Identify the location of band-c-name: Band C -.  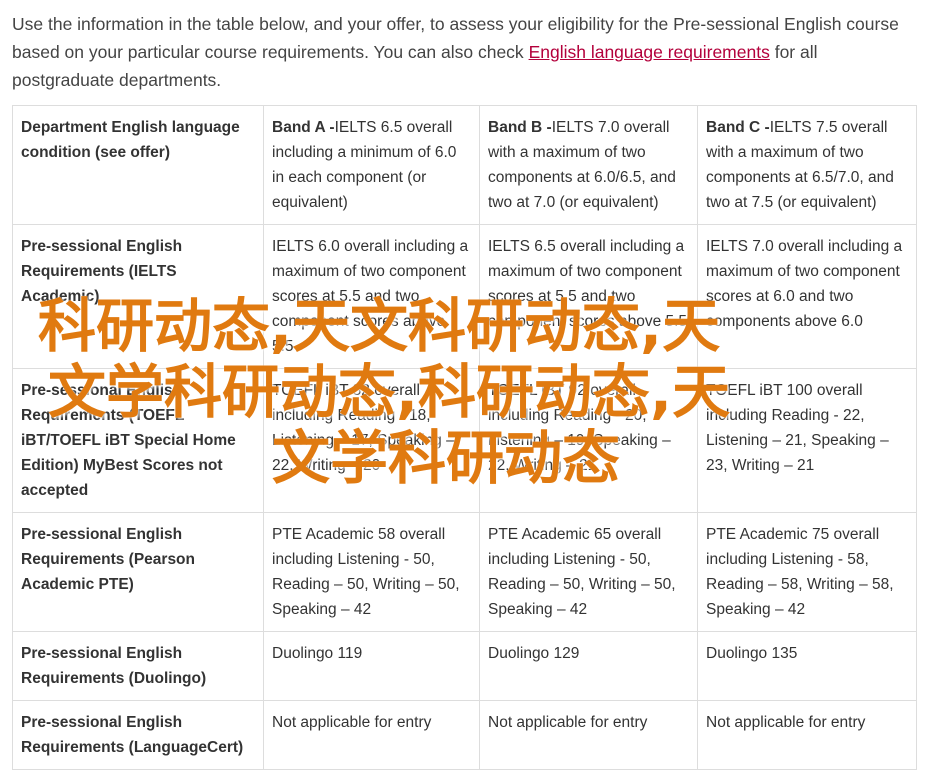
(738, 127).